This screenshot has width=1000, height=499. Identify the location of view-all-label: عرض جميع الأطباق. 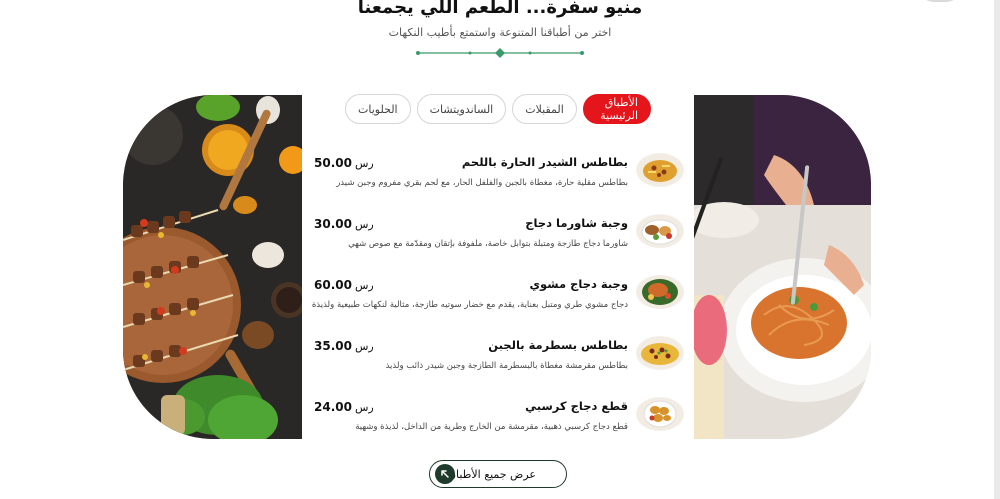
(491, 474).